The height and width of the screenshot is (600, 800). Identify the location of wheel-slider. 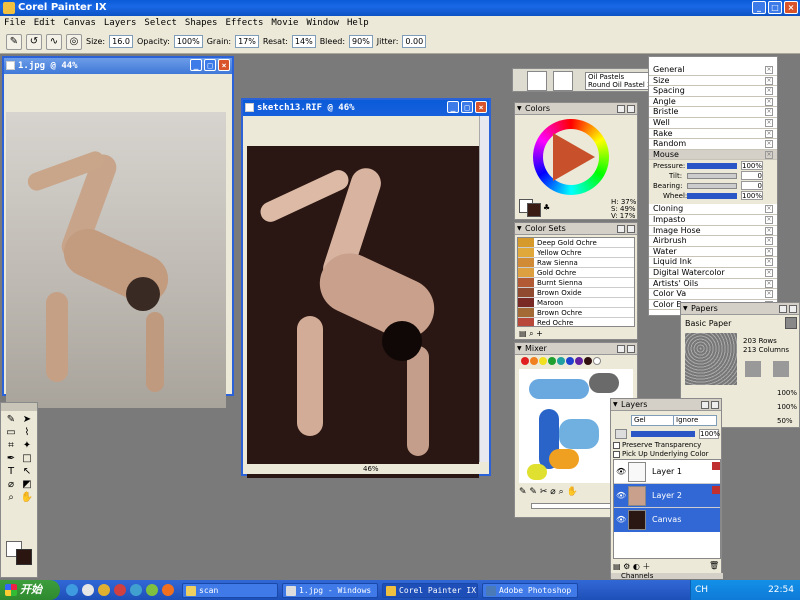
(712, 196).